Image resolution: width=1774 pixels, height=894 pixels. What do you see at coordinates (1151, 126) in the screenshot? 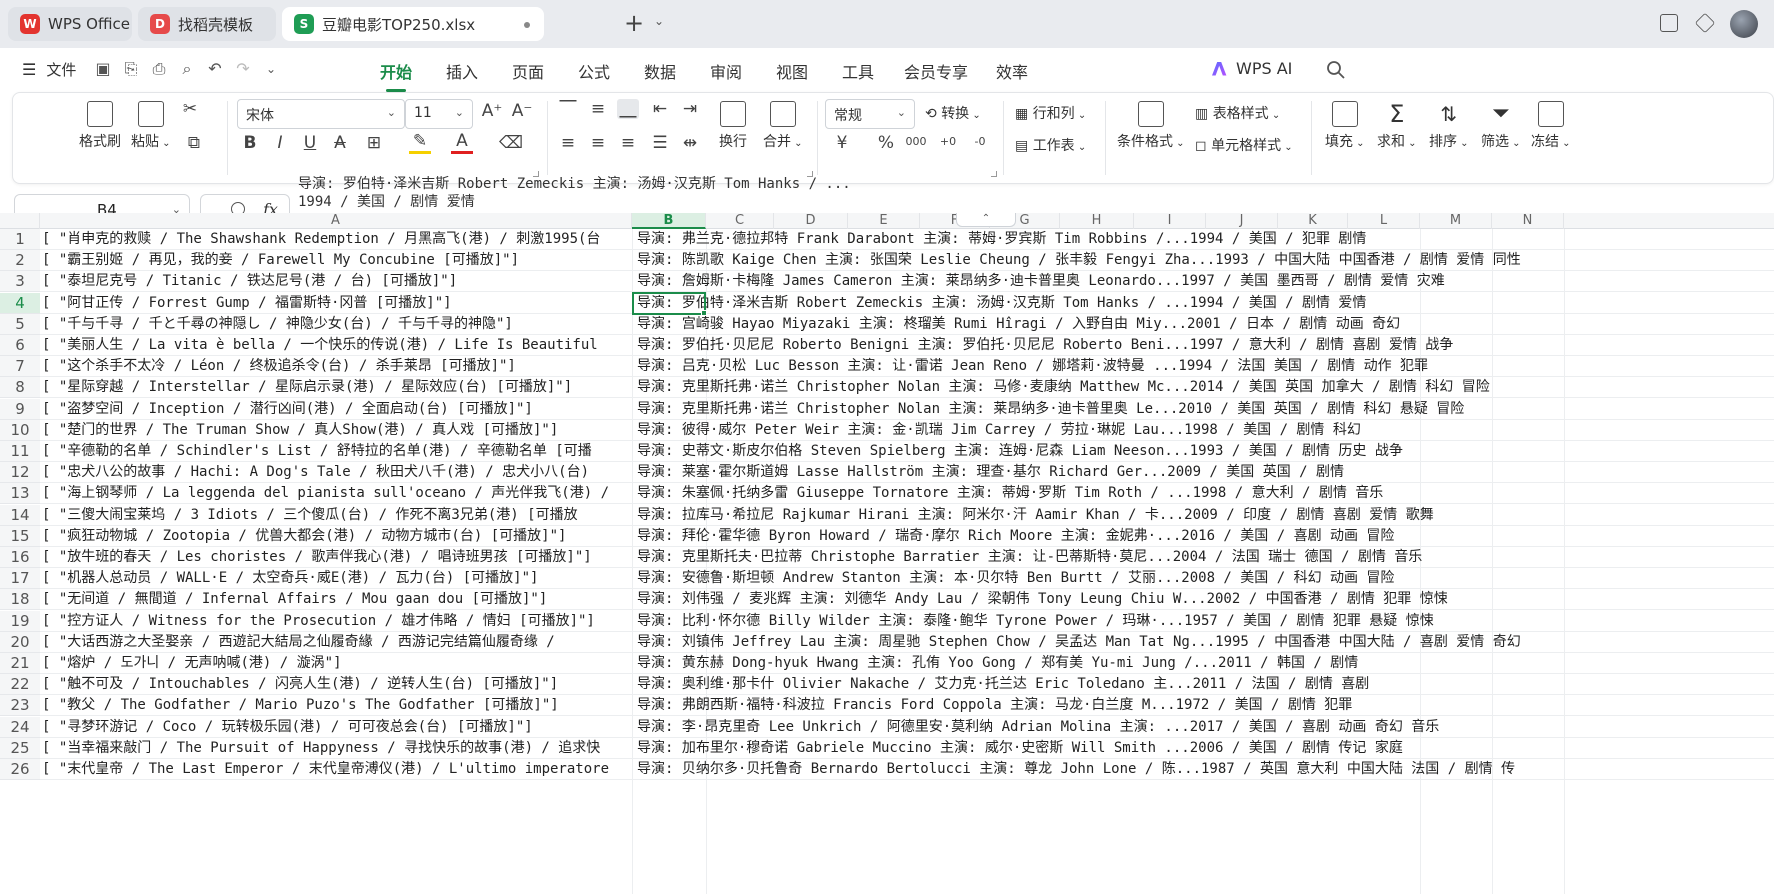
I see `conditional-format-button: 条件格式 ⌄` at bounding box center [1151, 126].